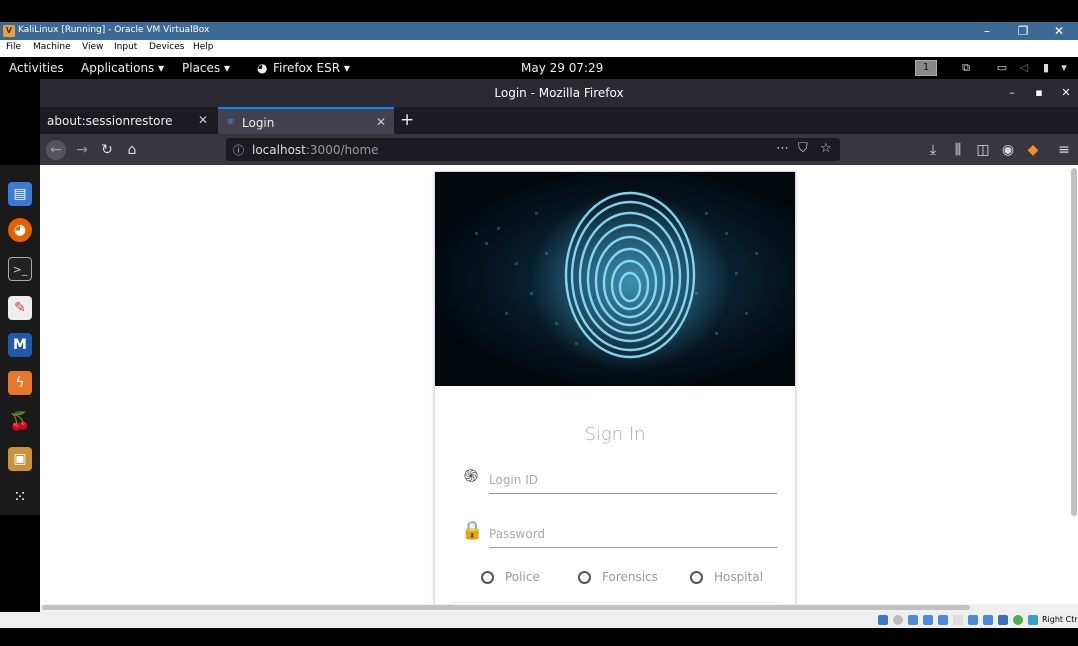  What do you see at coordinates (20, 497) in the screenshot?
I see `show-applications-icon: ⁙` at bounding box center [20, 497].